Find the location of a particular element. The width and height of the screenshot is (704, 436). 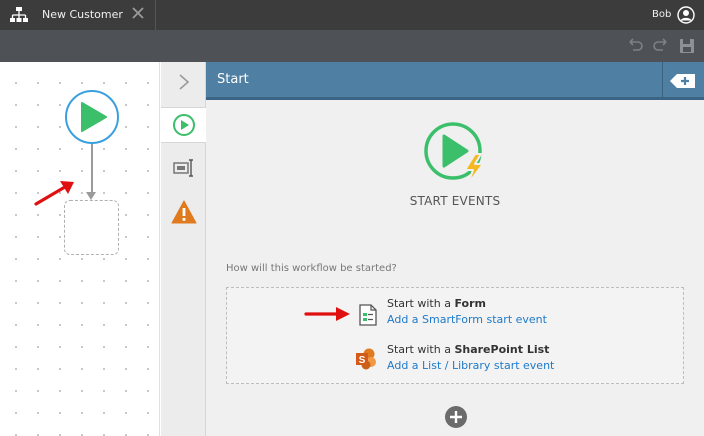

tab-divider is located at coordinates (155, 15).